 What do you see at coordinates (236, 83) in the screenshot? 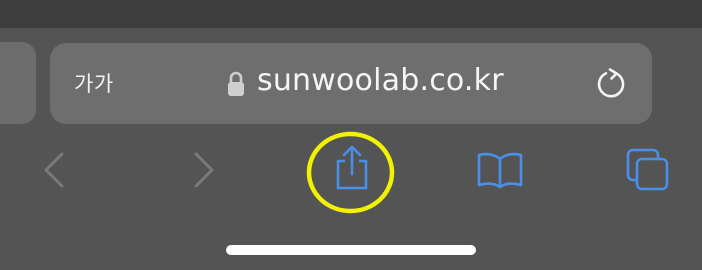
I see `lock-icon` at bounding box center [236, 83].